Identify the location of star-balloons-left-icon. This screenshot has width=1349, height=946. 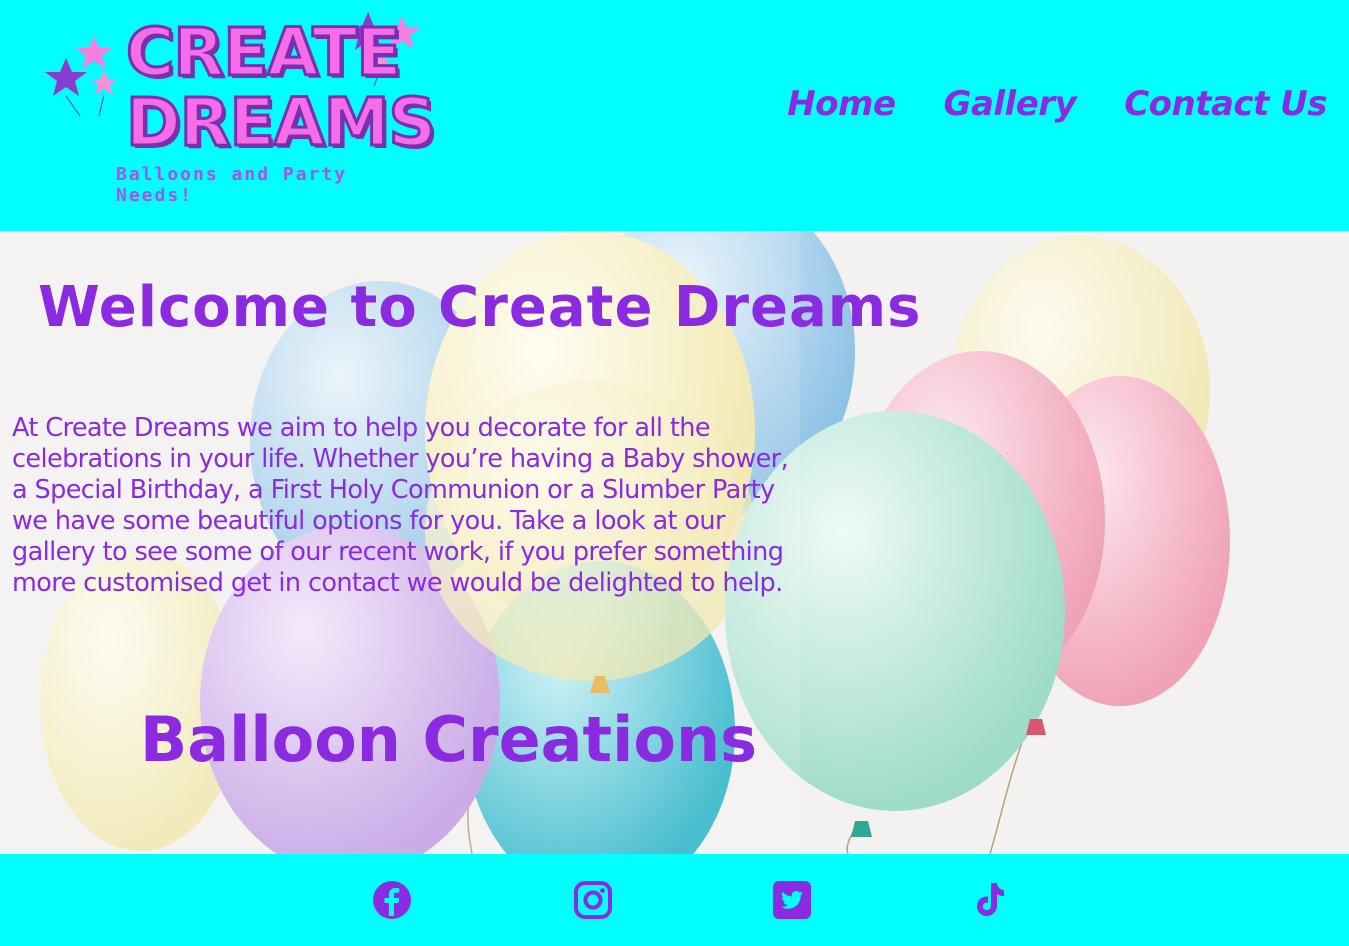
(81, 76).